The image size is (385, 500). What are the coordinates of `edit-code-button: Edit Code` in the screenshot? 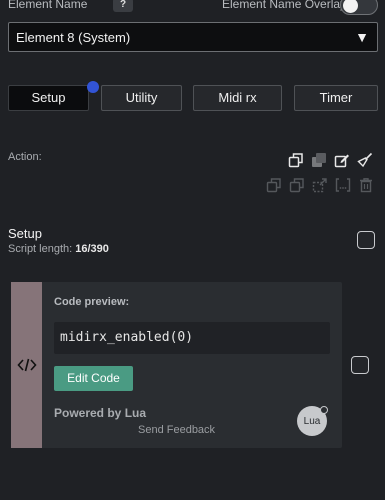 It's located at (93, 378).